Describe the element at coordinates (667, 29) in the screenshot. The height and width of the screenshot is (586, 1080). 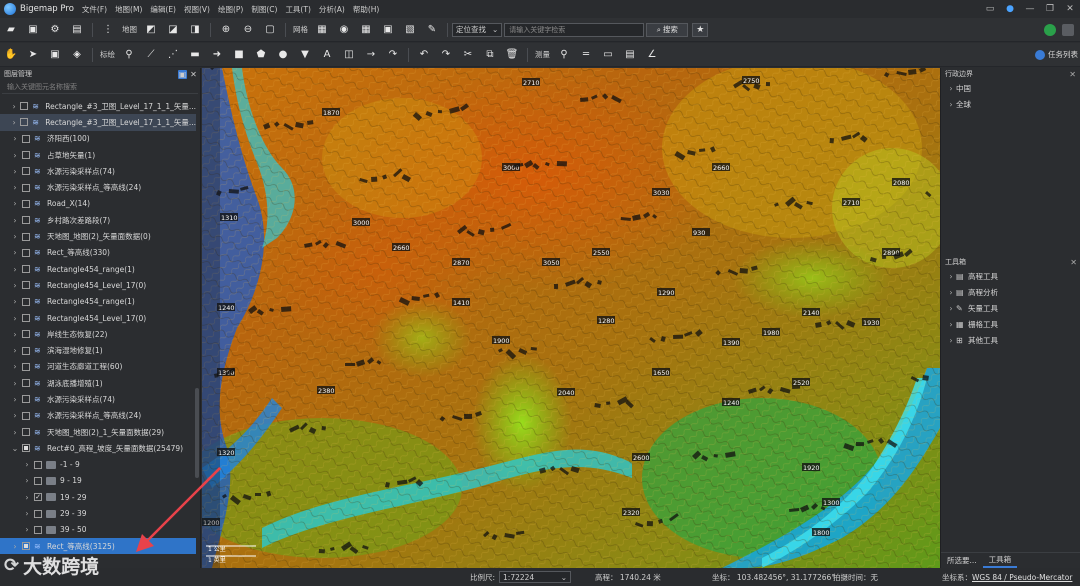
I see `search-button: ⌕ 搜索` at that location.